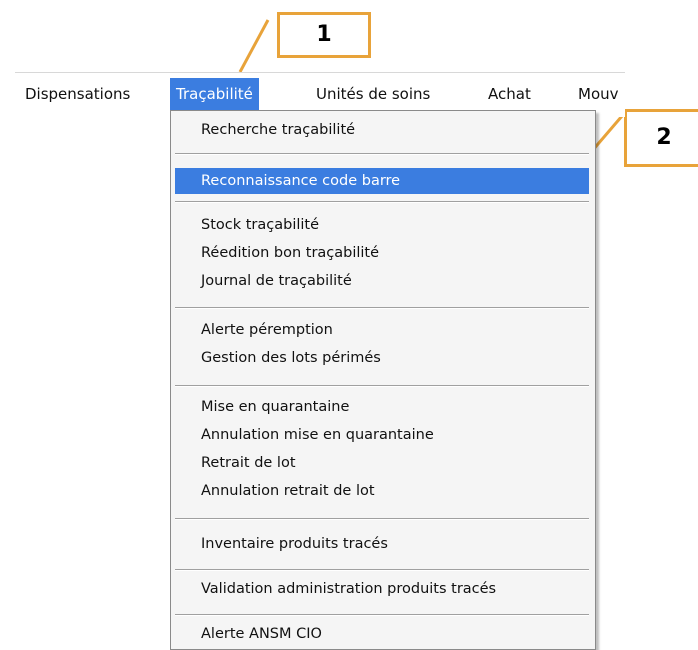 The width and height of the screenshot is (698, 650). Describe the element at coordinates (382, 544) in the screenshot. I see `menu-item-inventaire-produits-traces: Inventaire produits tracés` at that location.